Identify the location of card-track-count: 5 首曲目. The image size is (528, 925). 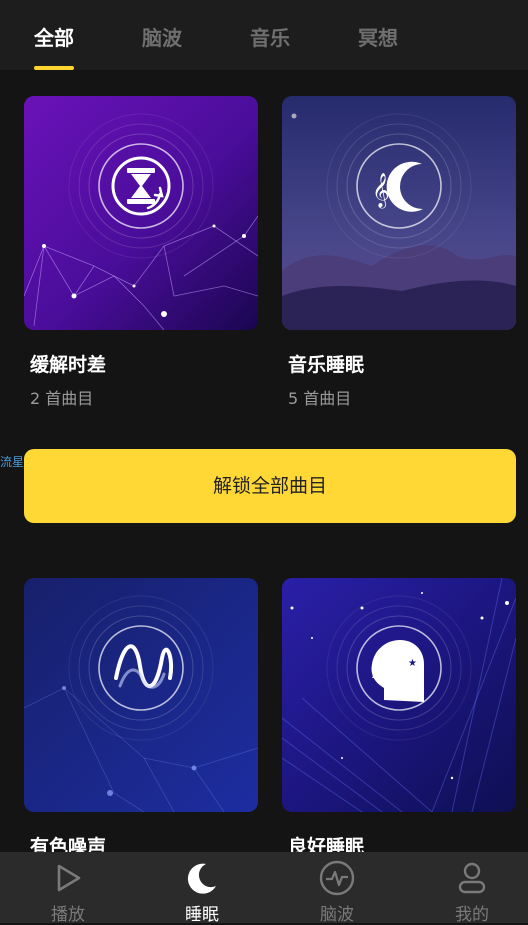
(320, 398).